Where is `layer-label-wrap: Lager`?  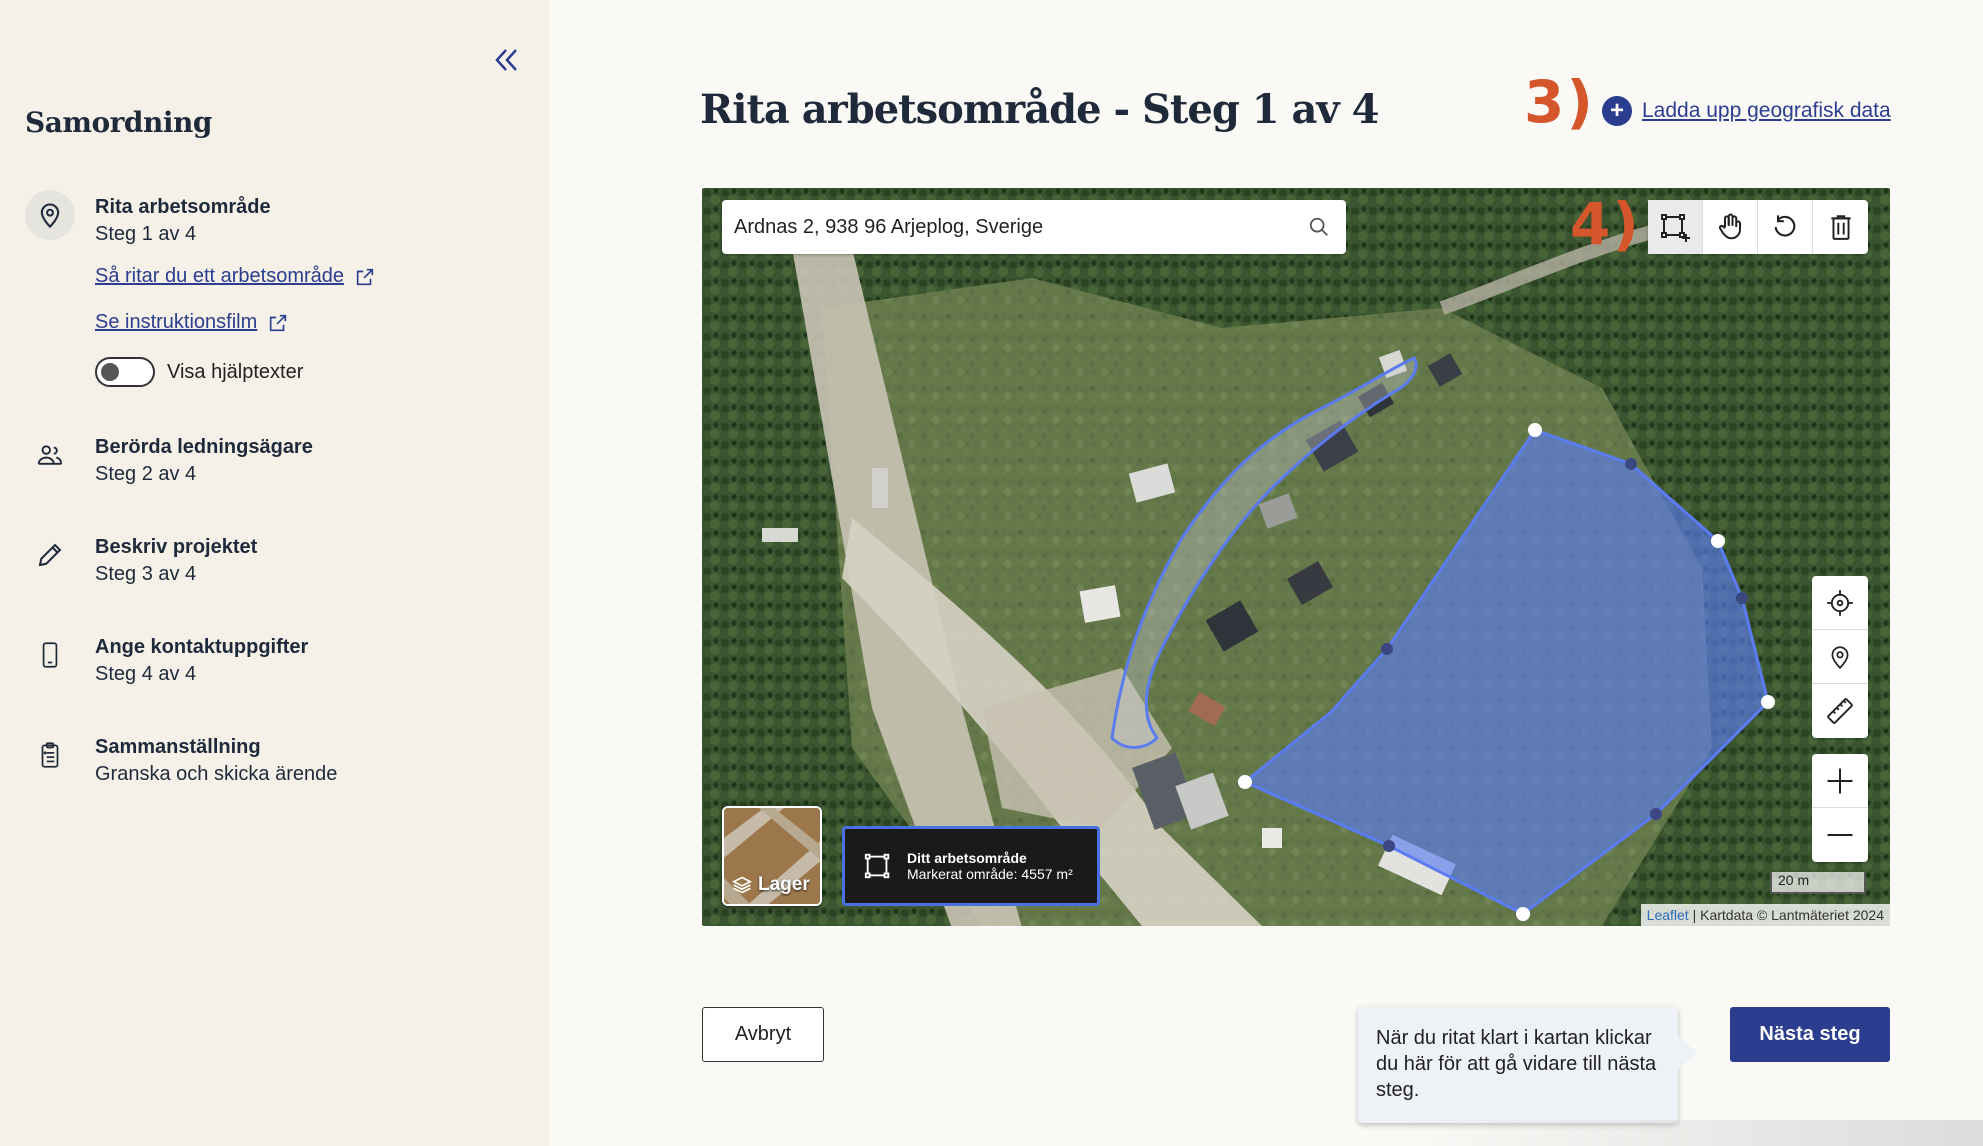
layer-label-wrap: Lager is located at coordinates (771, 885).